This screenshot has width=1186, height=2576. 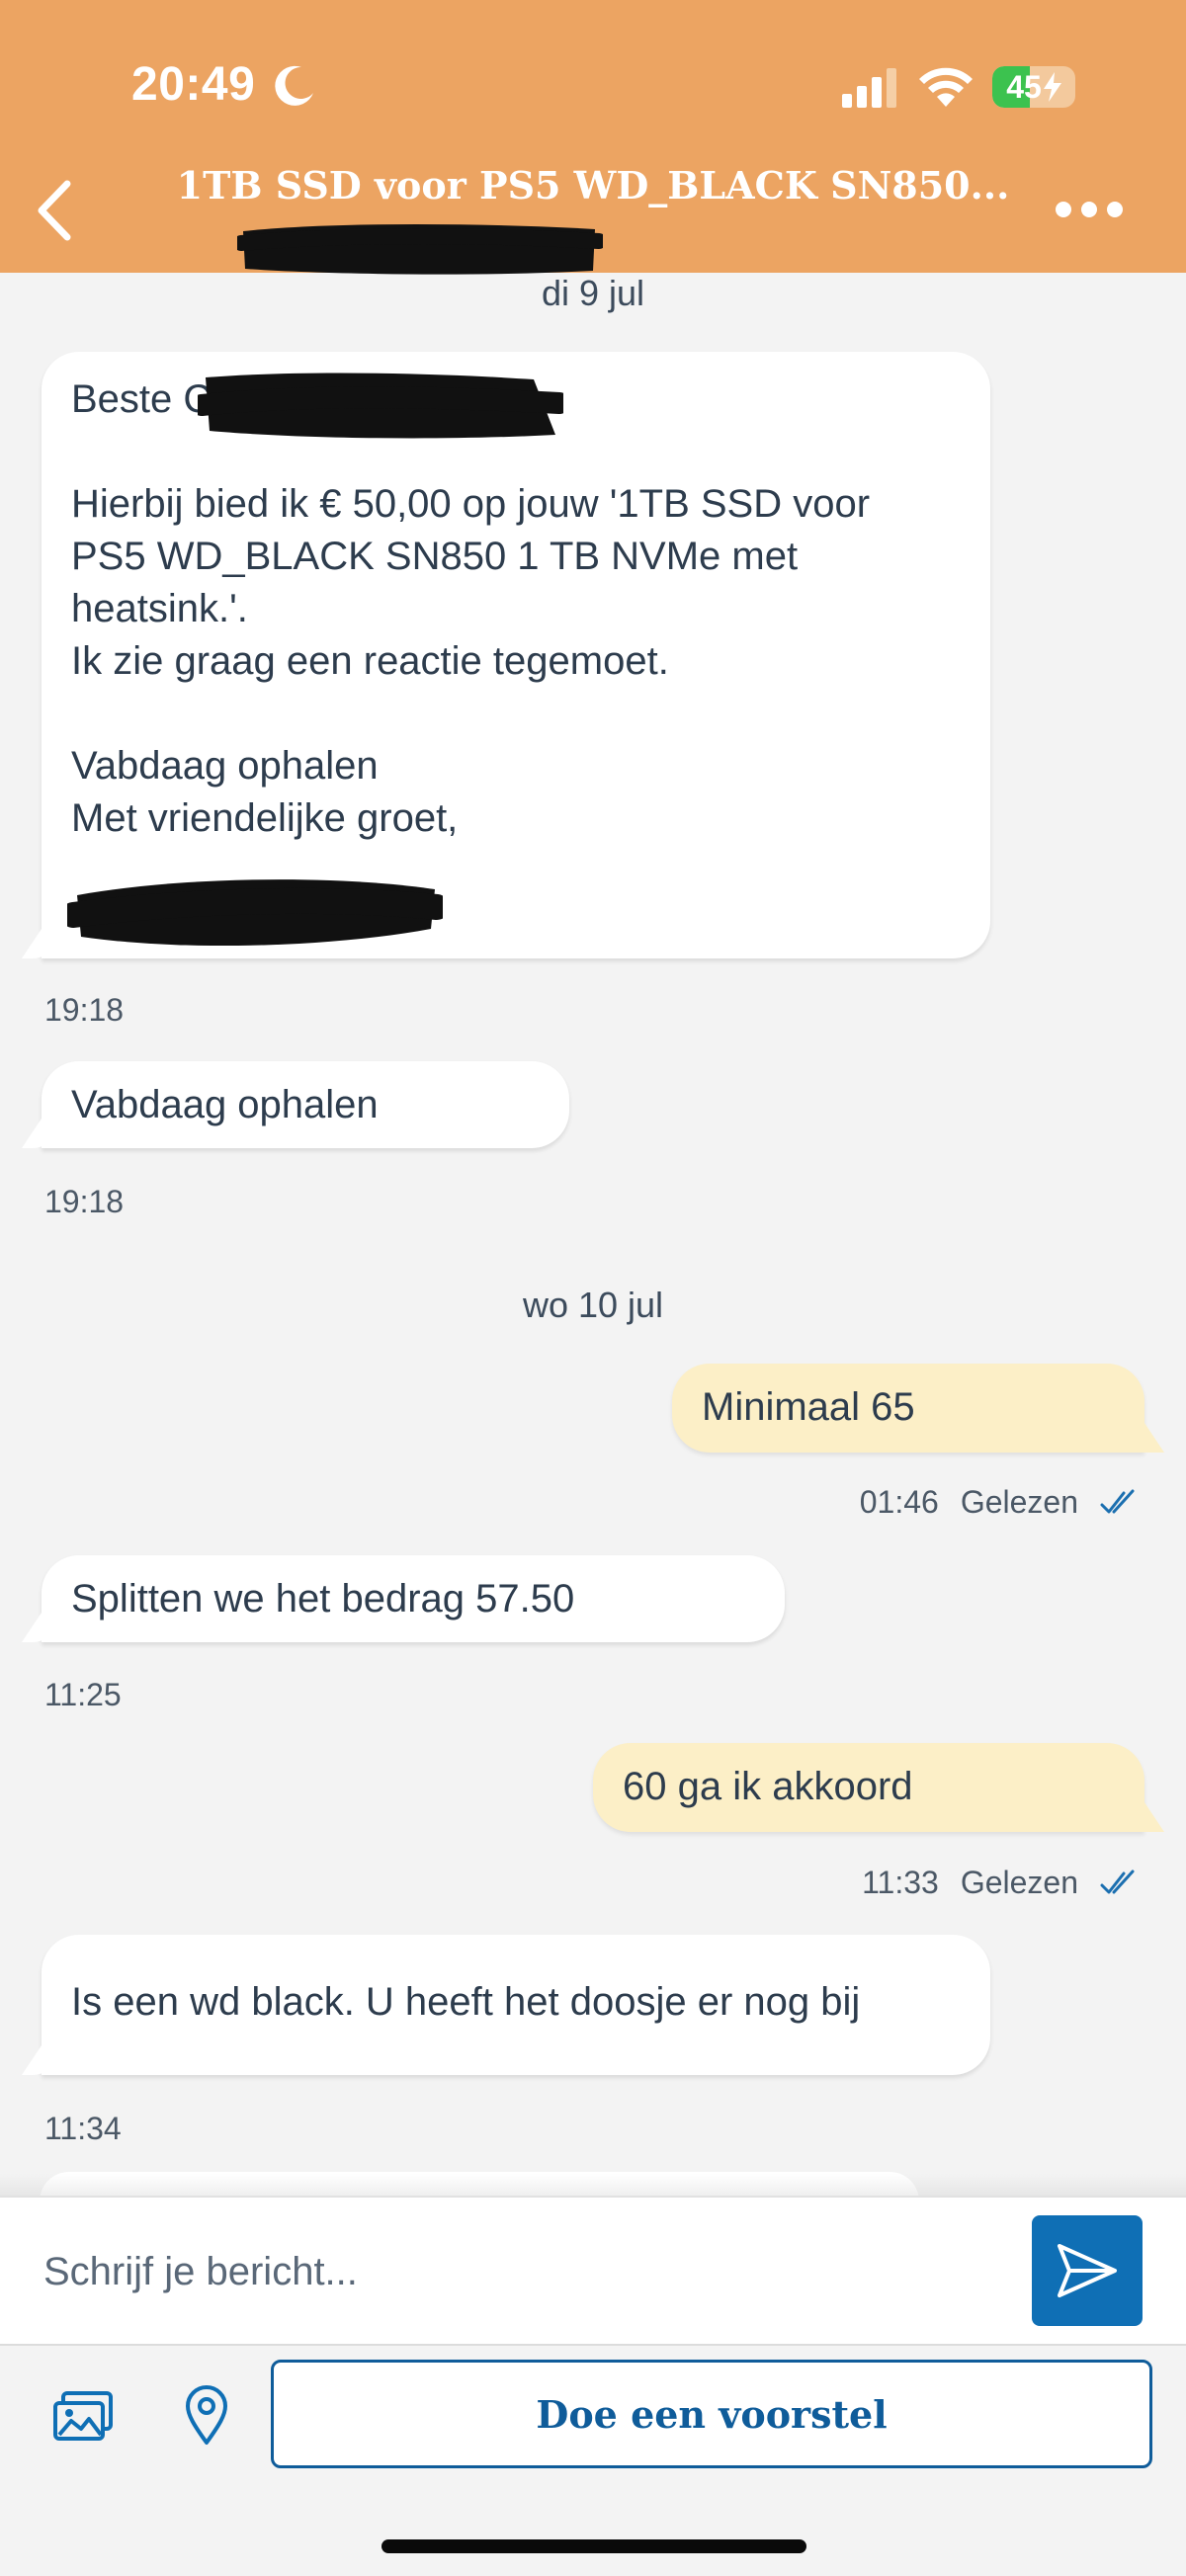 What do you see at coordinates (54, 210) in the screenshot?
I see `chevron-left-icon` at bounding box center [54, 210].